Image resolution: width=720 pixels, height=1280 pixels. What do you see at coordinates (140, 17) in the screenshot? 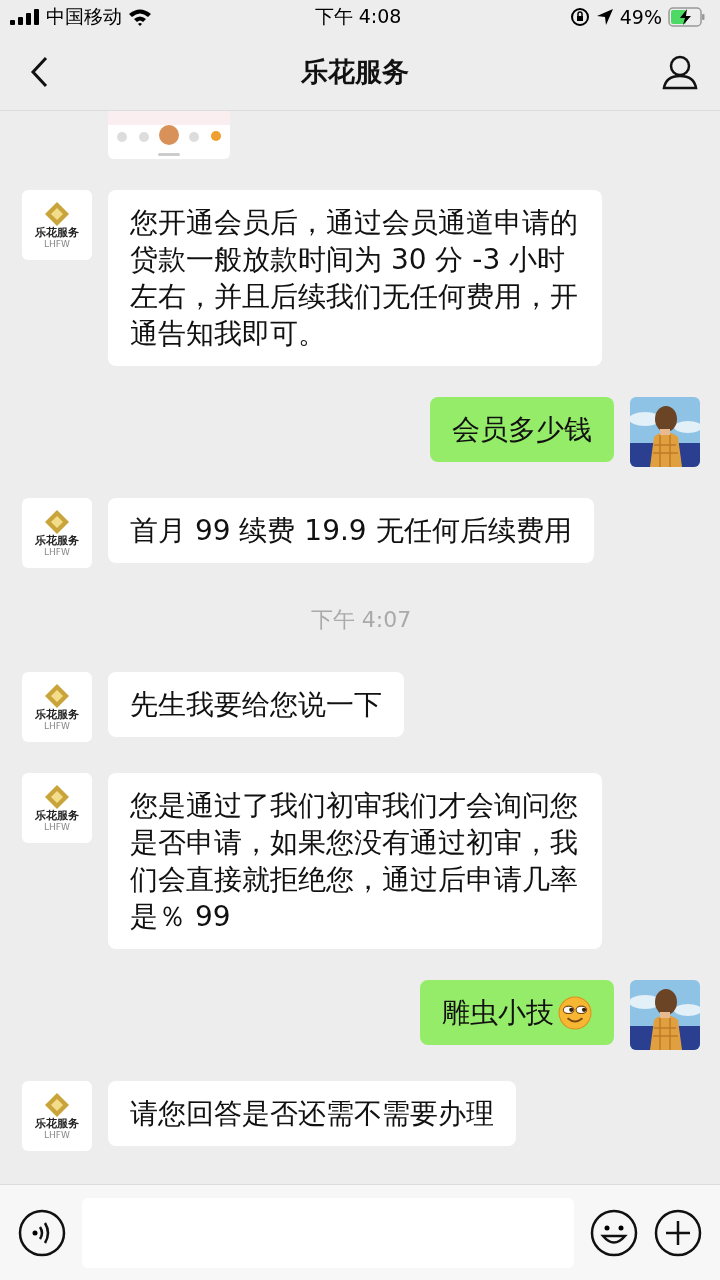
I see `wifi-icon` at bounding box center [140, 17].